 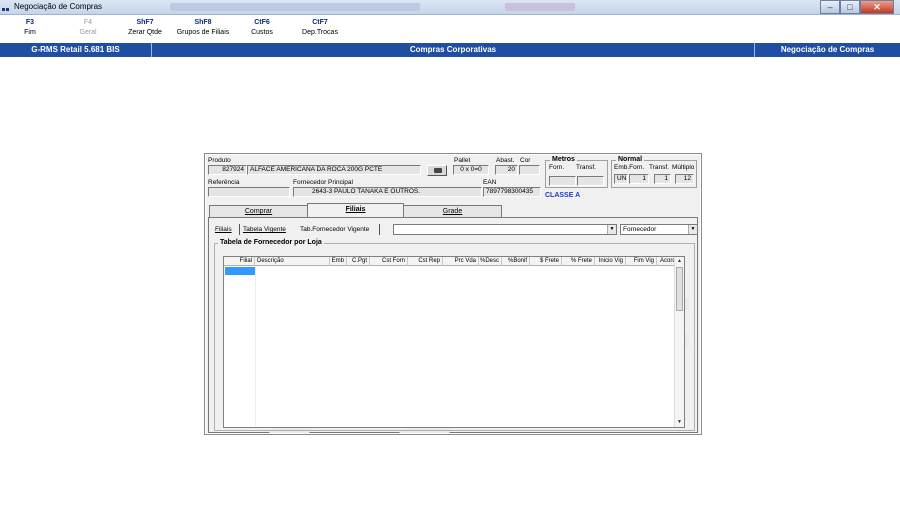 I want to click on tipo-combo: Fornecedor ▼, so click(x=659, y=229).